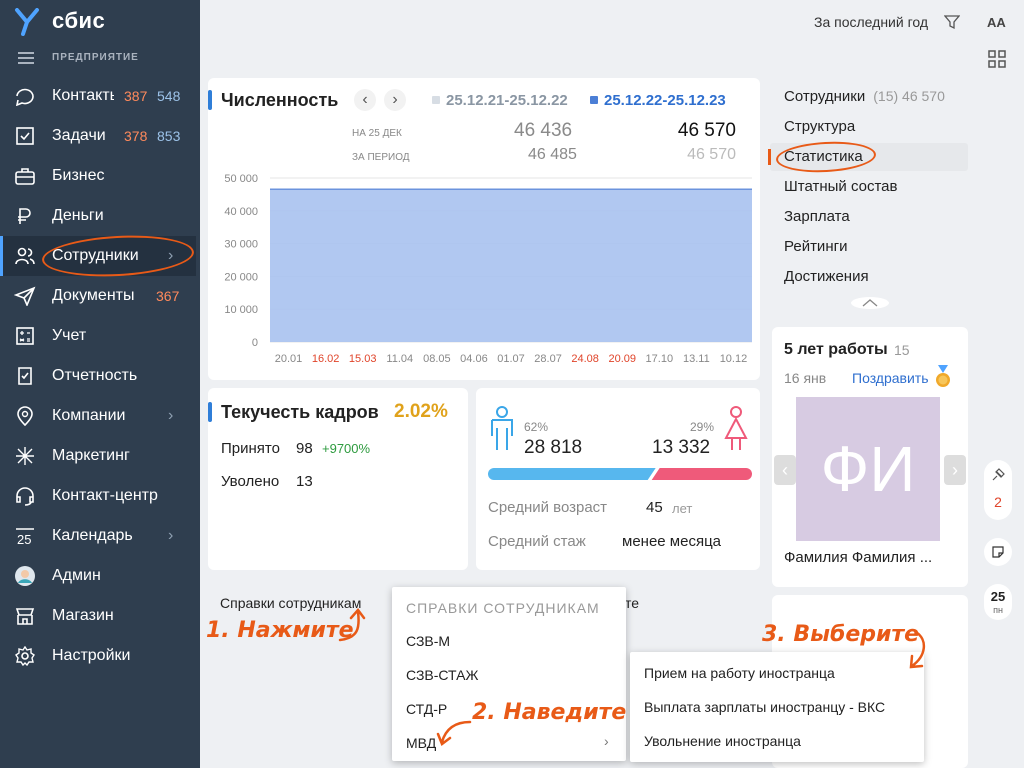 Image resolution: width=1024 pixels, height=768 pixels. What do you see at coordinates (95, 57) in the screenshot?
I see `company-name: ПРЕДПРИЯТИЕ` at bounding box center [95, 57].